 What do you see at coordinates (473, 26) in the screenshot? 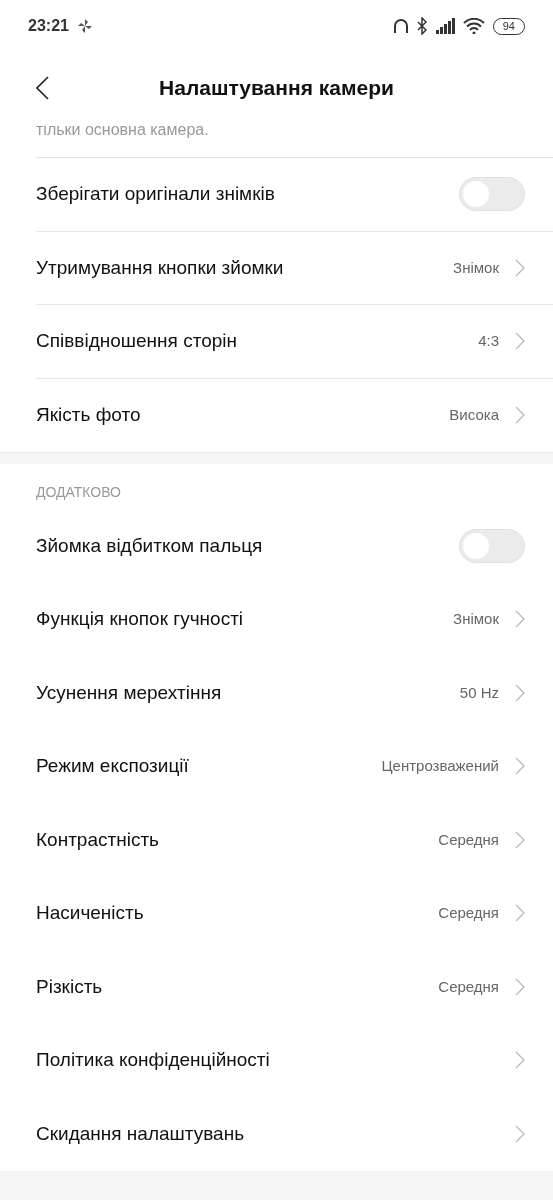
I see `wifi-icon` at bounding box center [473, 26].